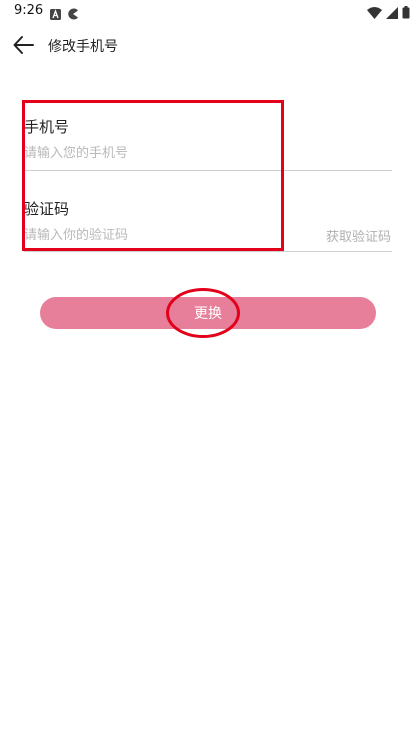 Image resolution: width=416 pixels, height=739 pixels. Describe the element at coordinates (203, 313) in the screenshot. I see `annotation-ellipse` at that location.